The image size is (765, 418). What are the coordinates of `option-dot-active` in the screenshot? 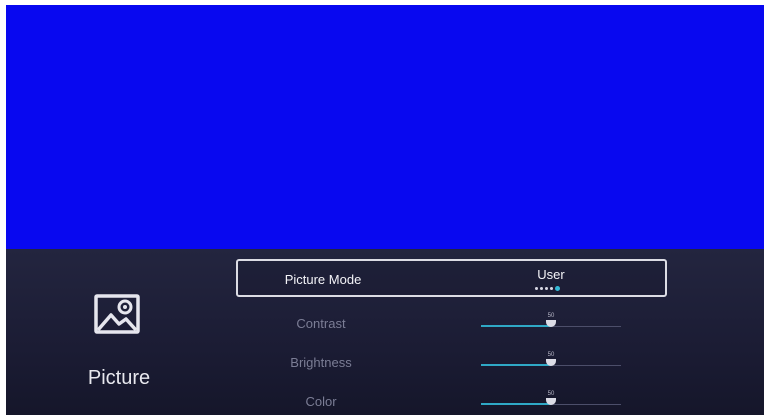 It's located at (557, 288).